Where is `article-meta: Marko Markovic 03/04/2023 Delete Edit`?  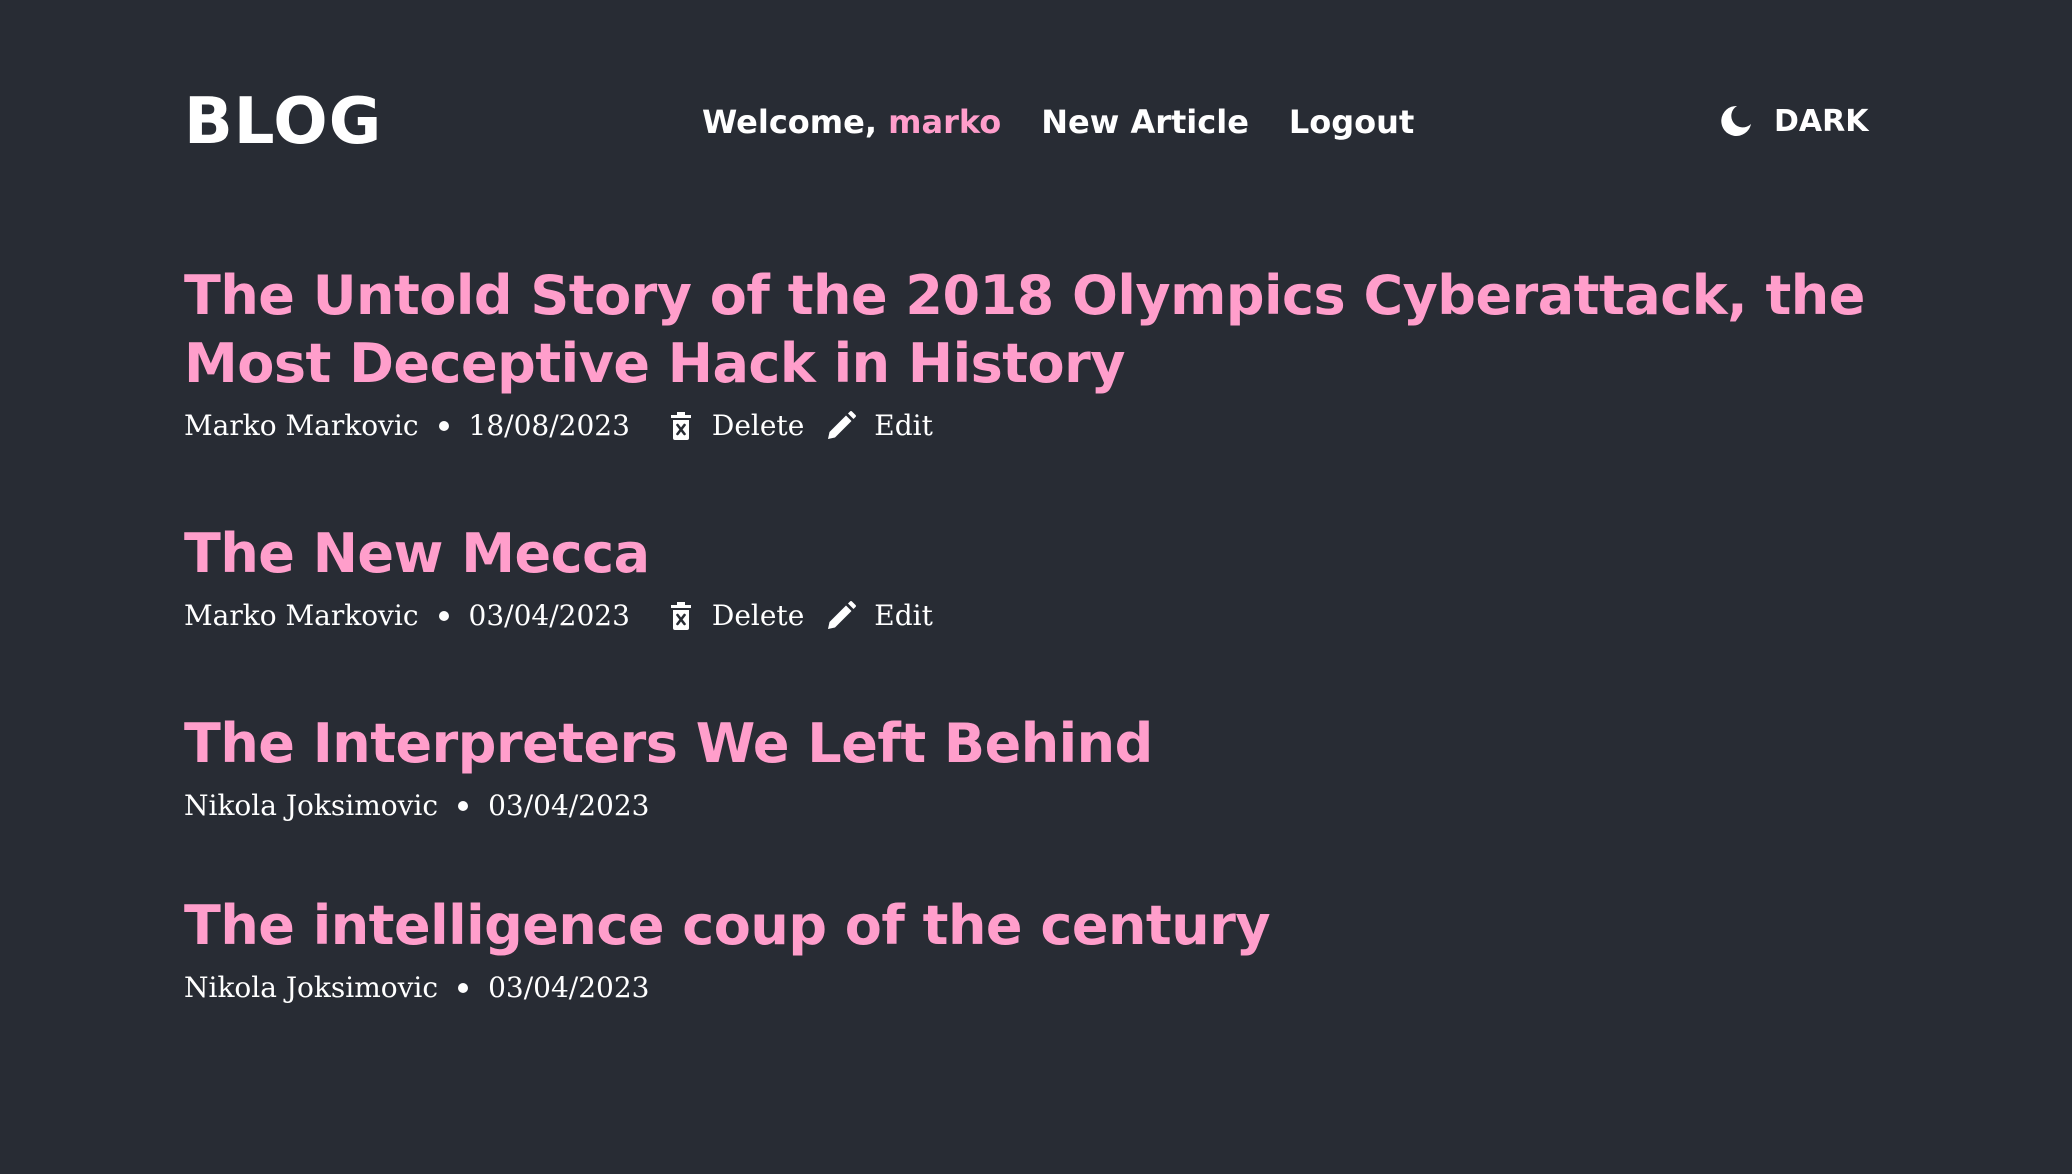
article-meta: Marko Markovic 03/04/2023 Delete Edit is located at coordinates (558, 616).